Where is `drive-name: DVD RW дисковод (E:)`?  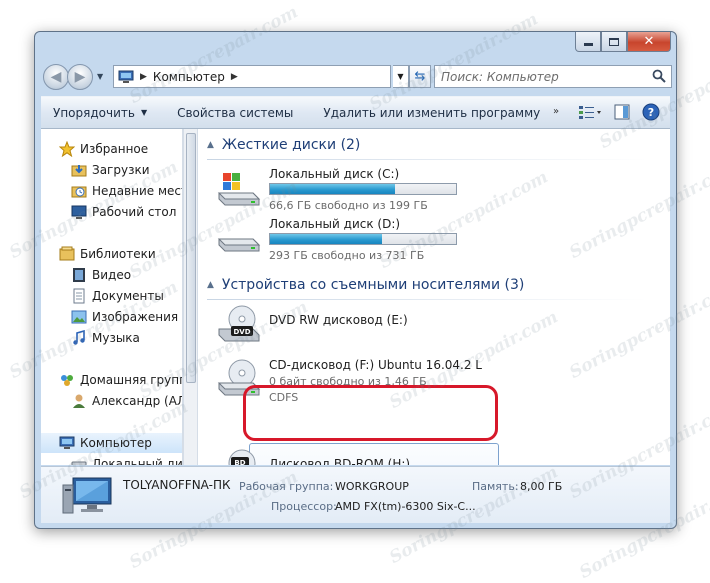 drive-name: DVD RW дисковод (E:) is located at coordinates (338, 320).